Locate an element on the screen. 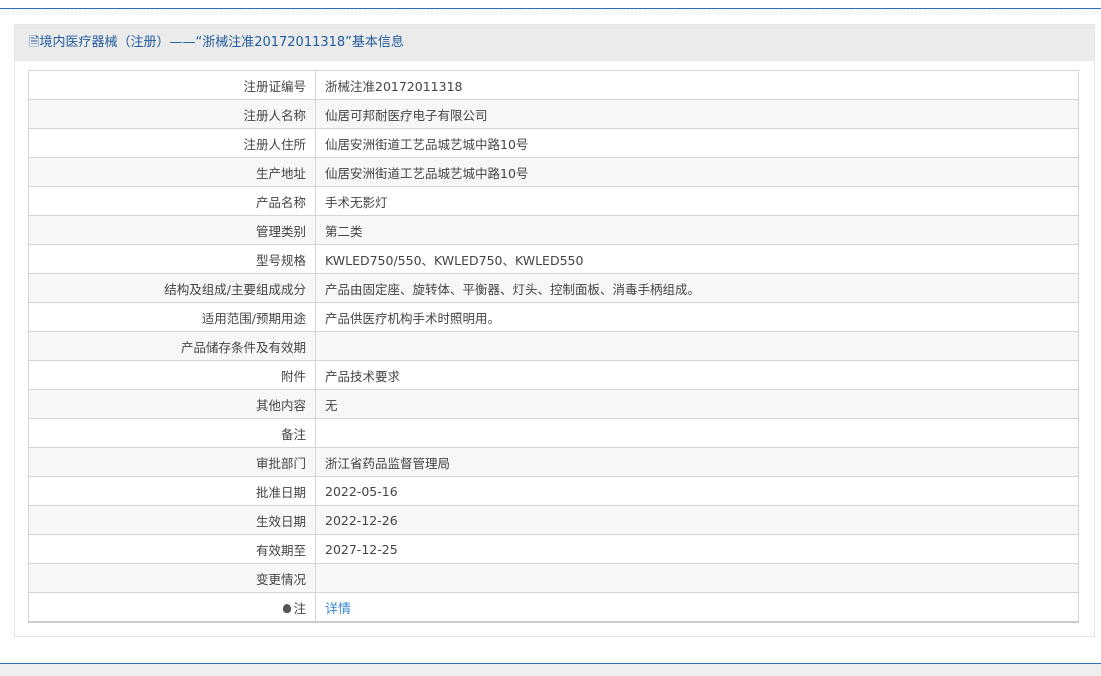 Image resolution: width=1101 pixels, height=676 pixels. note-label: 注 is located at coordinates (299, 608).